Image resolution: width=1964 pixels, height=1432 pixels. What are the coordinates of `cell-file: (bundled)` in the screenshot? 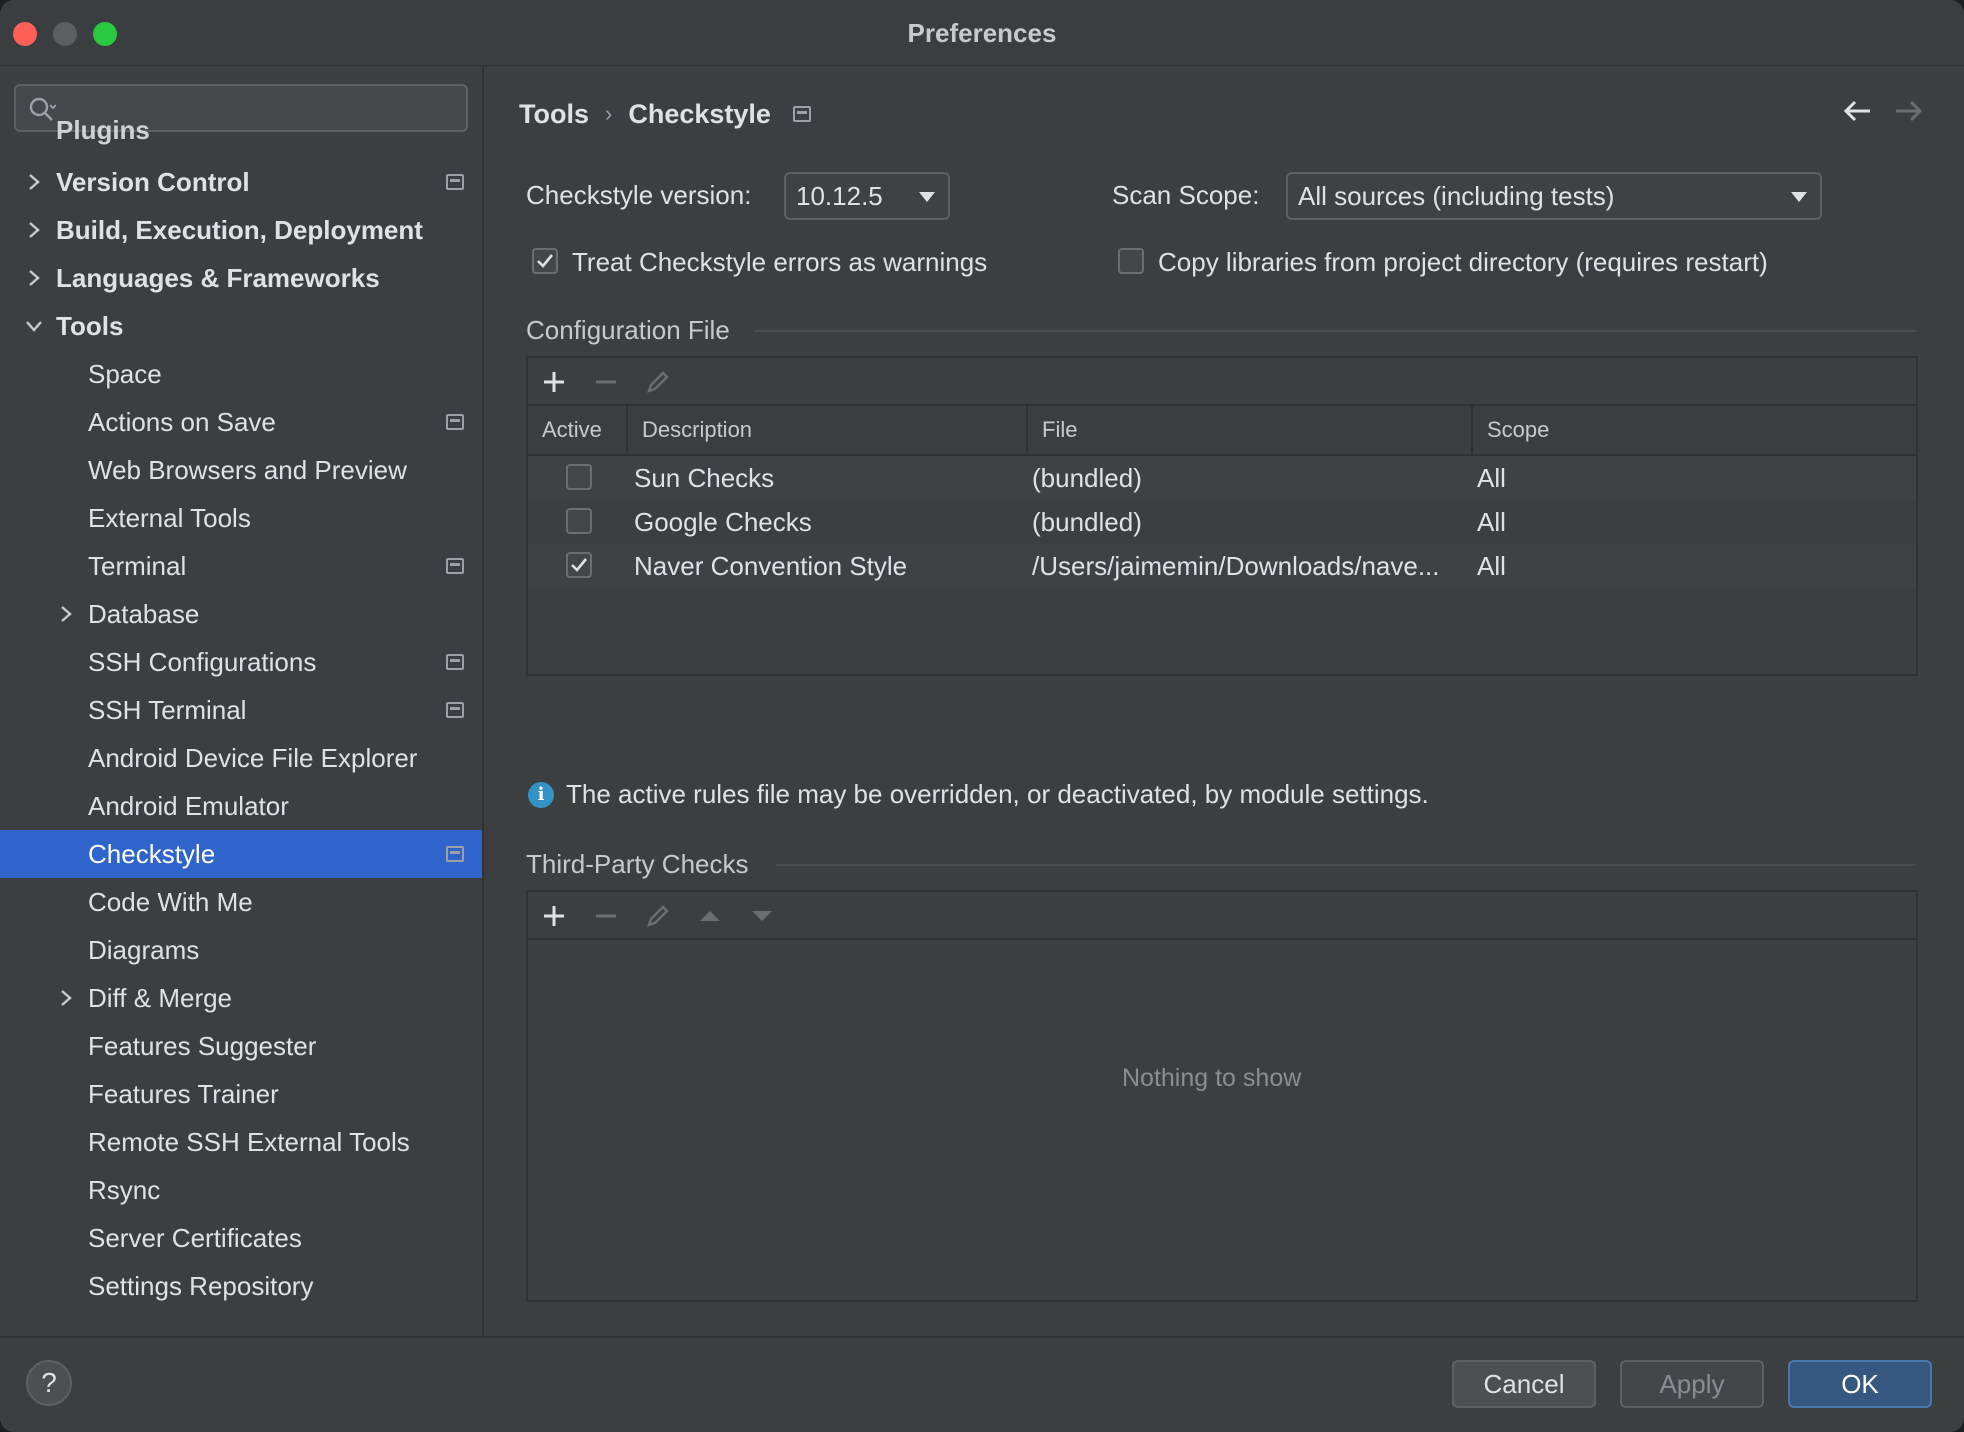 It's located at (1087, 522).